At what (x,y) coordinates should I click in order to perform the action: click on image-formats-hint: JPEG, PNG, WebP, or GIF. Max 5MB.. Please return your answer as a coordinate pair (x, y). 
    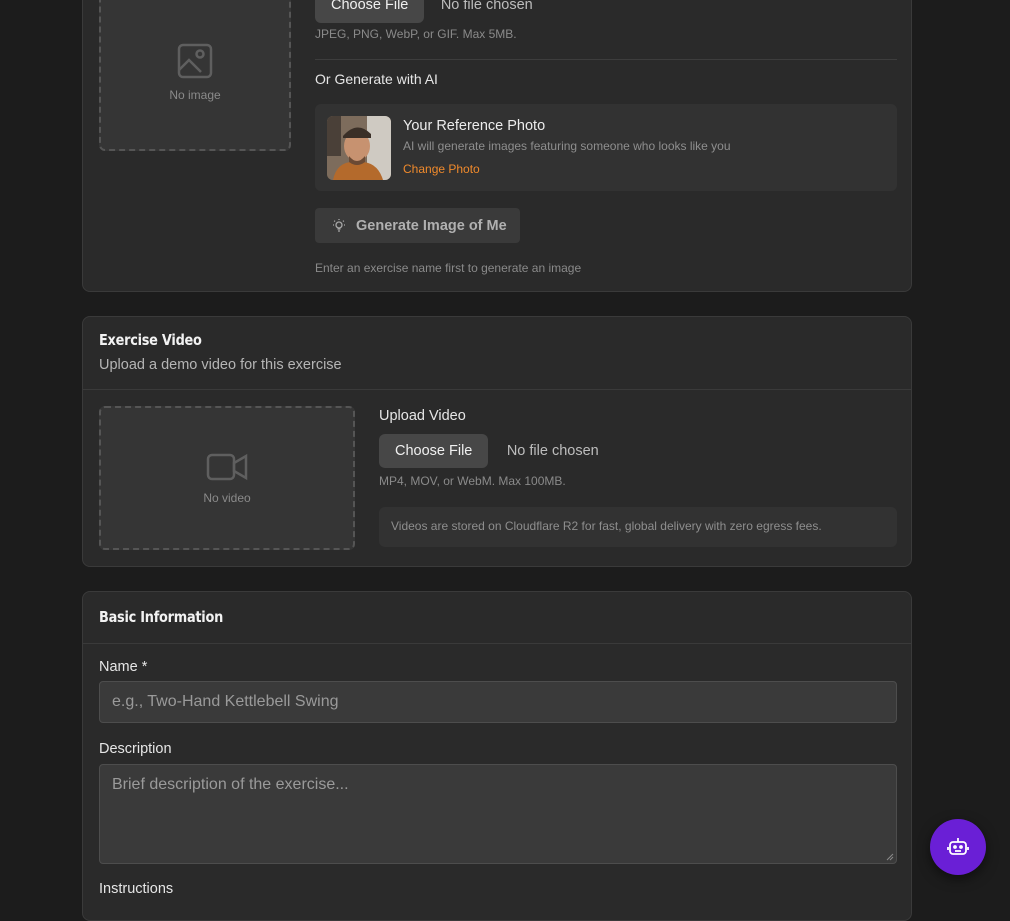
    Looking at the image, I should click on (416, 34).